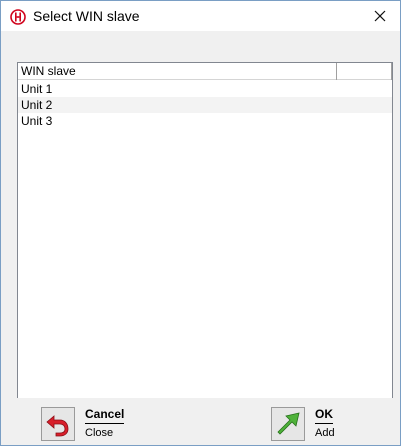 The width and height of the screenshot is (401, 446). What do you see at coordinates (58, 424) in the screenshot?
I see `undo-arrow-icon` at bounding box center [58, 424].